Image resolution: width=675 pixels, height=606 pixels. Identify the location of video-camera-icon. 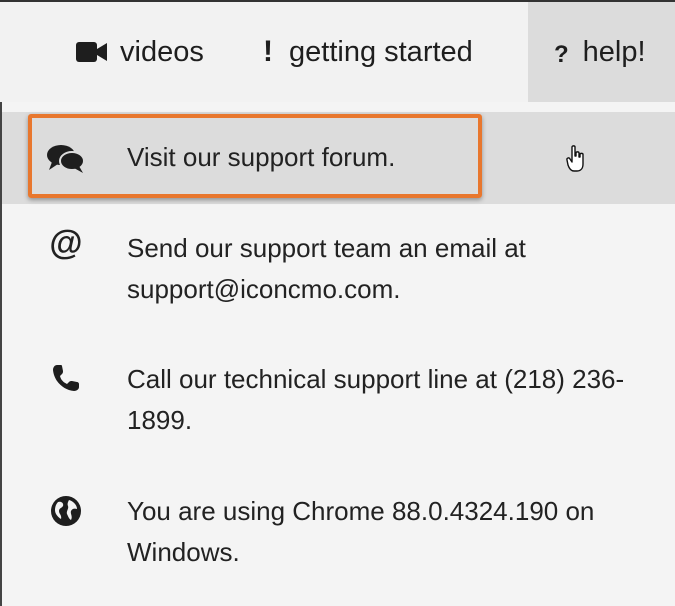
(92, 52).